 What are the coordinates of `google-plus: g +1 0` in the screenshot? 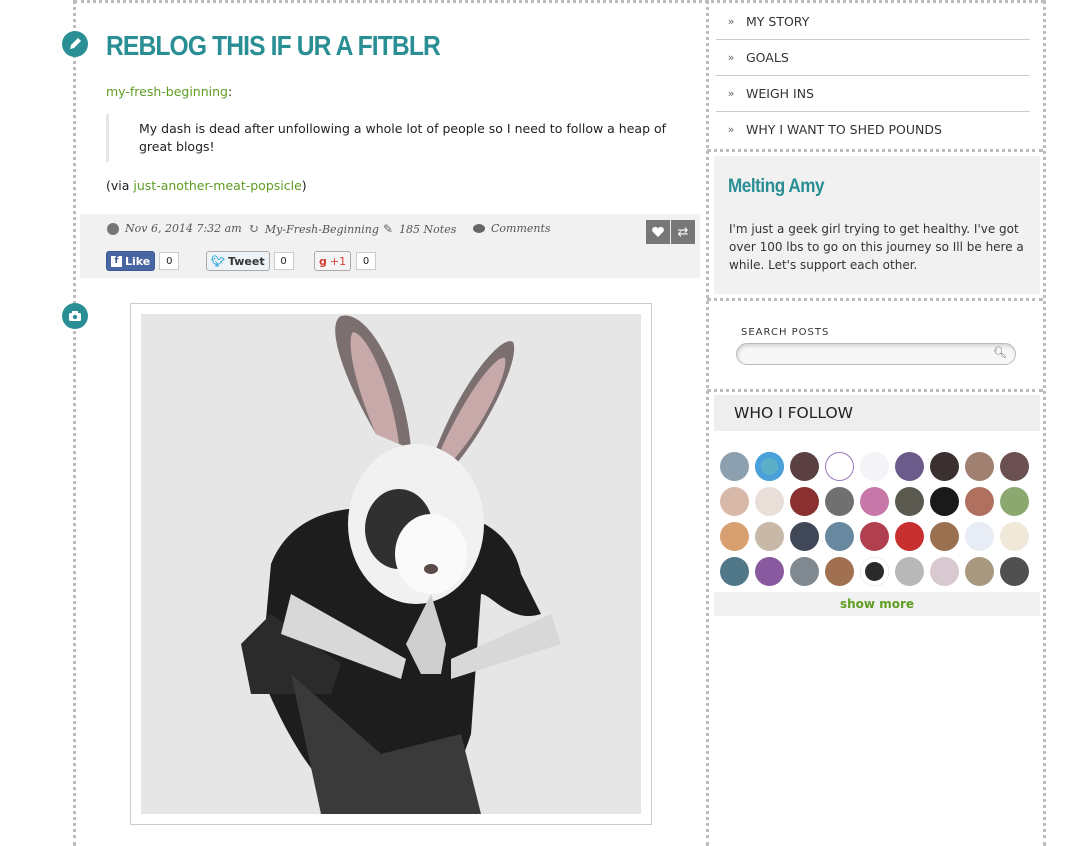 It's located at (345, 261).